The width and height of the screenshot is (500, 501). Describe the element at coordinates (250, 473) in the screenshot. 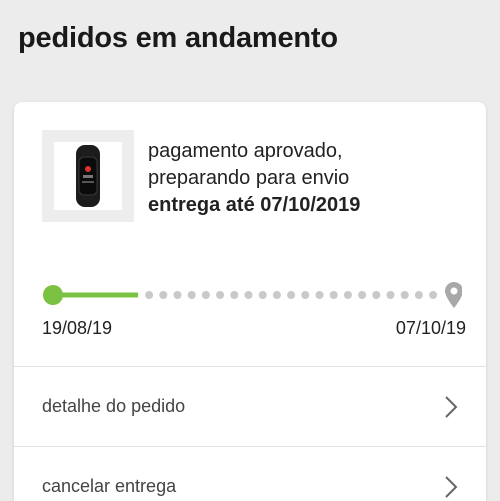

I see `cancel-delivery-row: cancelar entrega` at that location.